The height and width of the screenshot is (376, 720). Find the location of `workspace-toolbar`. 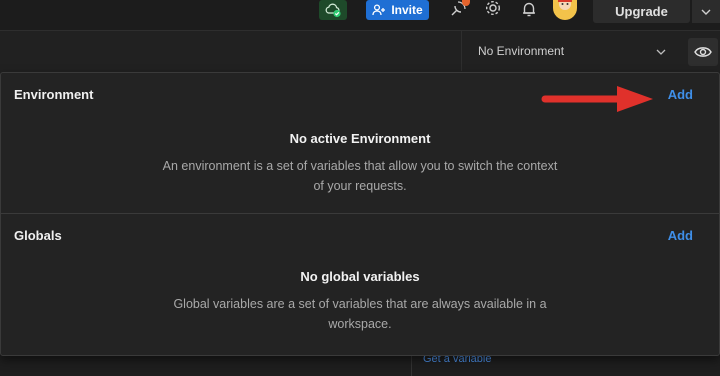

workspace-toolbar is located at coordinates (230, 52).